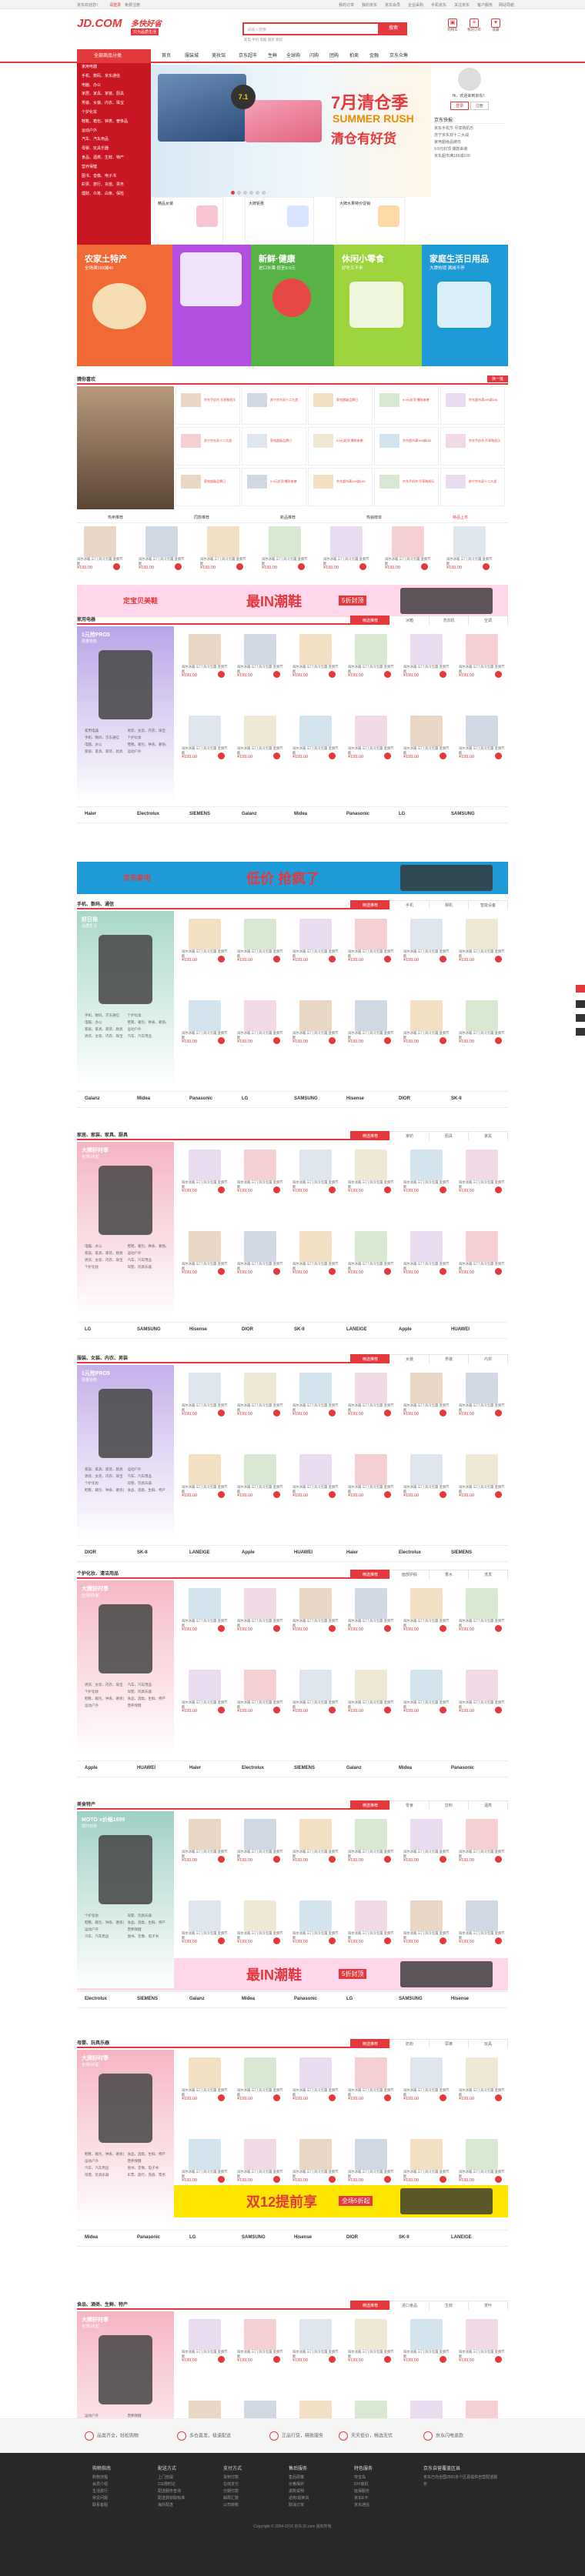  What do you see at coordinates (105, 1916) in the screenshot?
I see `side-link: 个护化妆` at bounding box center [105, 1916].